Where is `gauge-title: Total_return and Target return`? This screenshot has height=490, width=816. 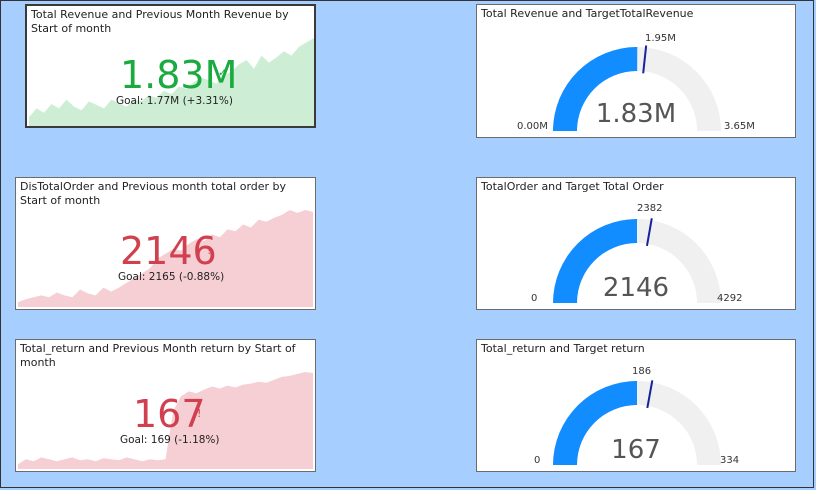
gauge-title: Total_return and Target return is located at coordinates (563, 348).